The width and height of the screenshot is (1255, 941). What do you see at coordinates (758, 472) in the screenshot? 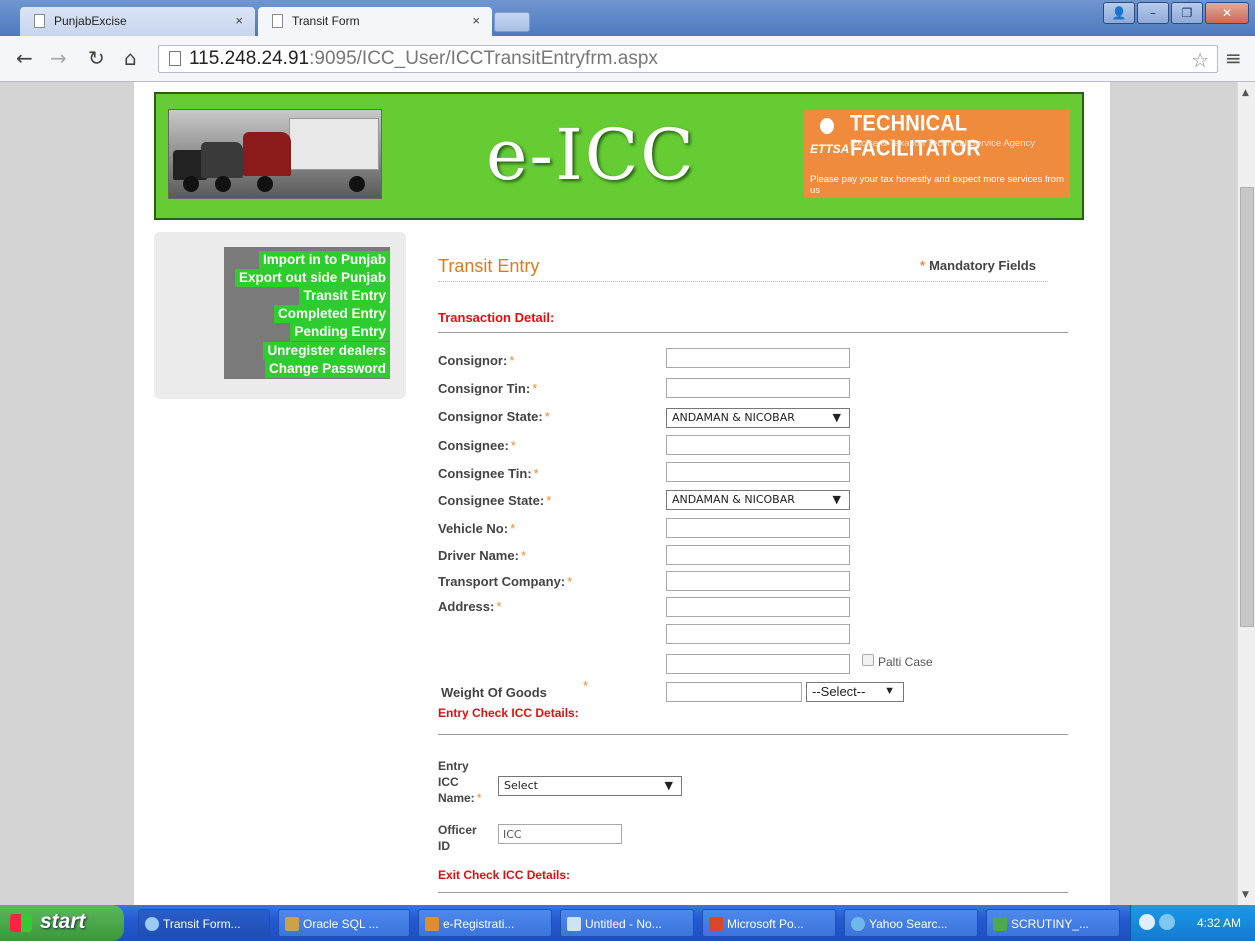
I see `consignee-tin-input` at bounding box center [758, 472].